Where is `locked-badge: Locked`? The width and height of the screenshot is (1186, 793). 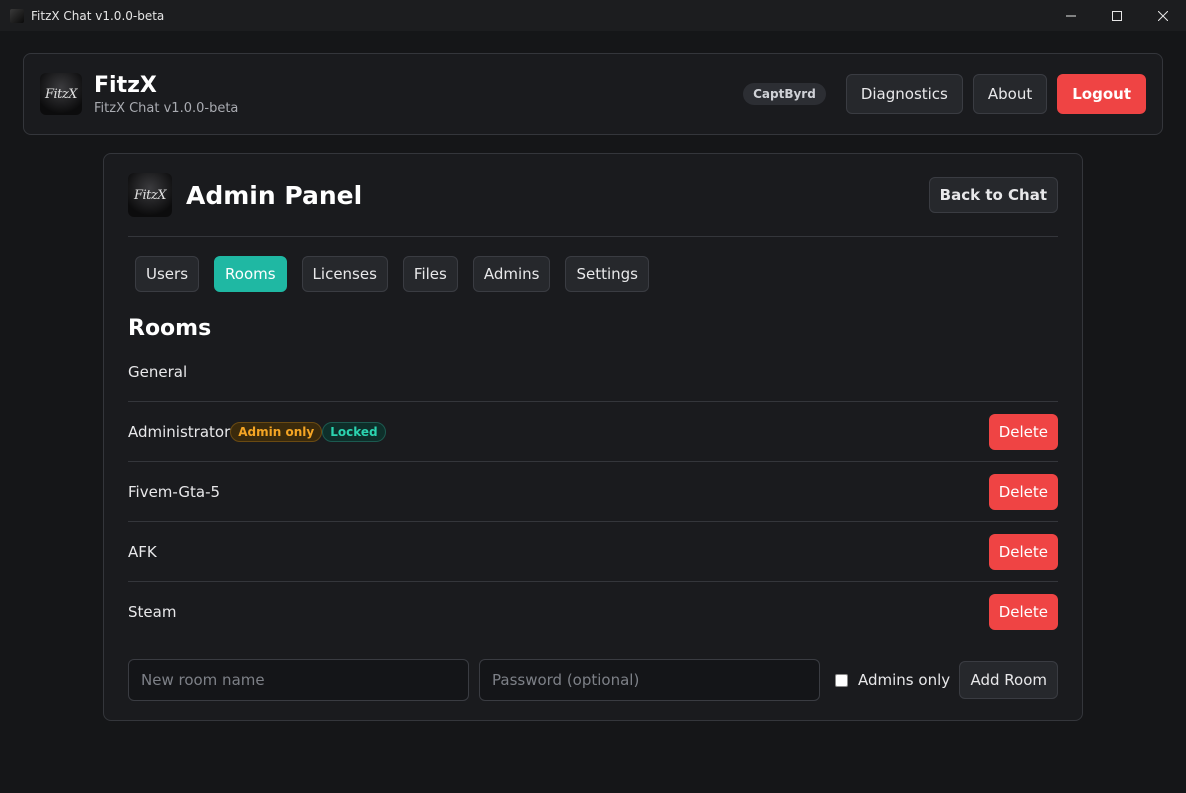 locked-badge: Locked is located at coordinates (354, 431).